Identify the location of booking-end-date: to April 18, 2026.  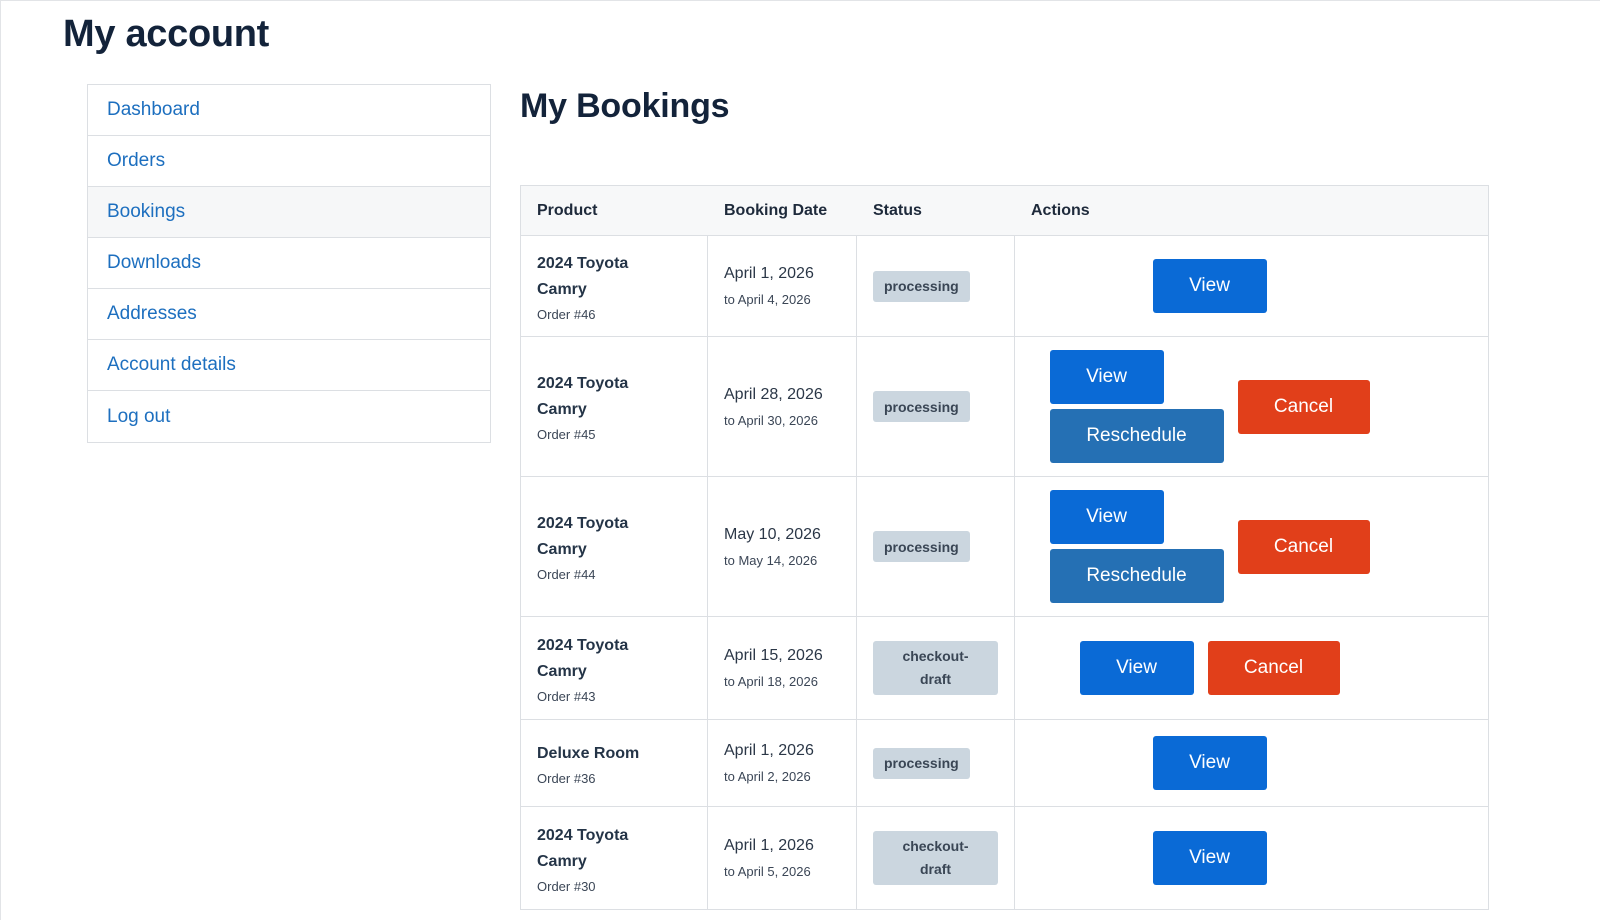
(771, 681).